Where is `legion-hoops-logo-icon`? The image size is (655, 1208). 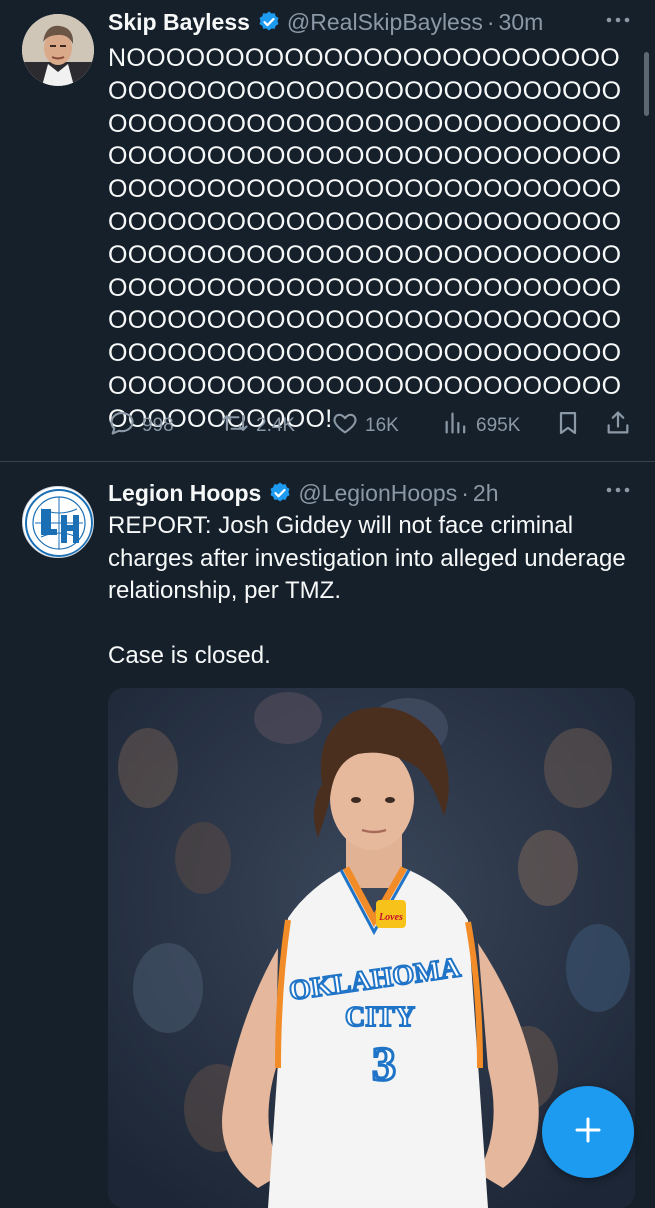 legion-hoops-logo-icon is located at coordinates (59, 523).